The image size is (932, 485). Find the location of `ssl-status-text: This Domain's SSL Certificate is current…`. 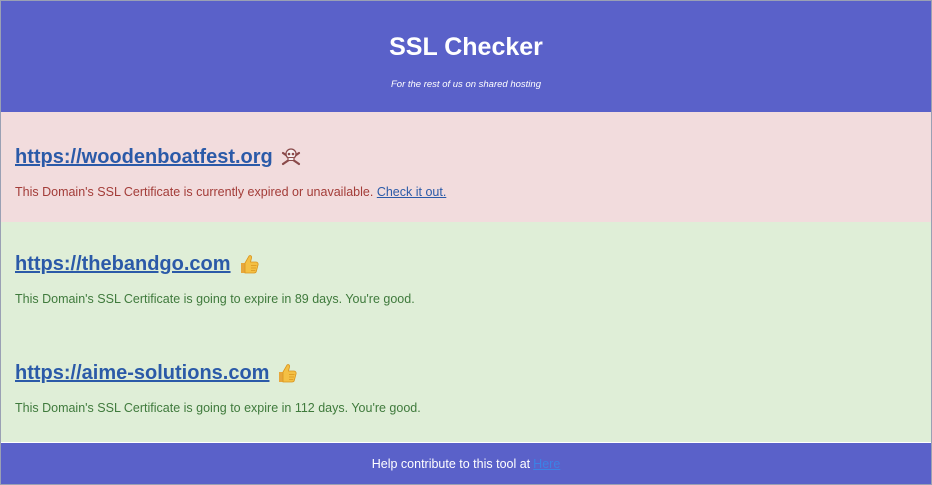

ssl-status-text: This Domain's SSL Certificate is current… is located at coordinates (194, 192).